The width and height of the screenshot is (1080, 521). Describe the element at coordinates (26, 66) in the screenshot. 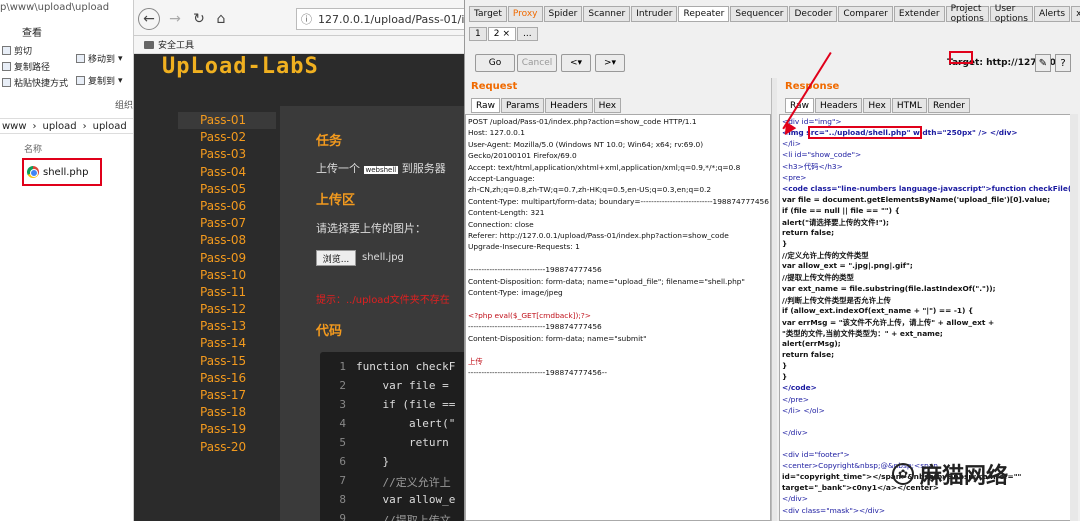

I see `copy-path-button: 复制路径` at that location.